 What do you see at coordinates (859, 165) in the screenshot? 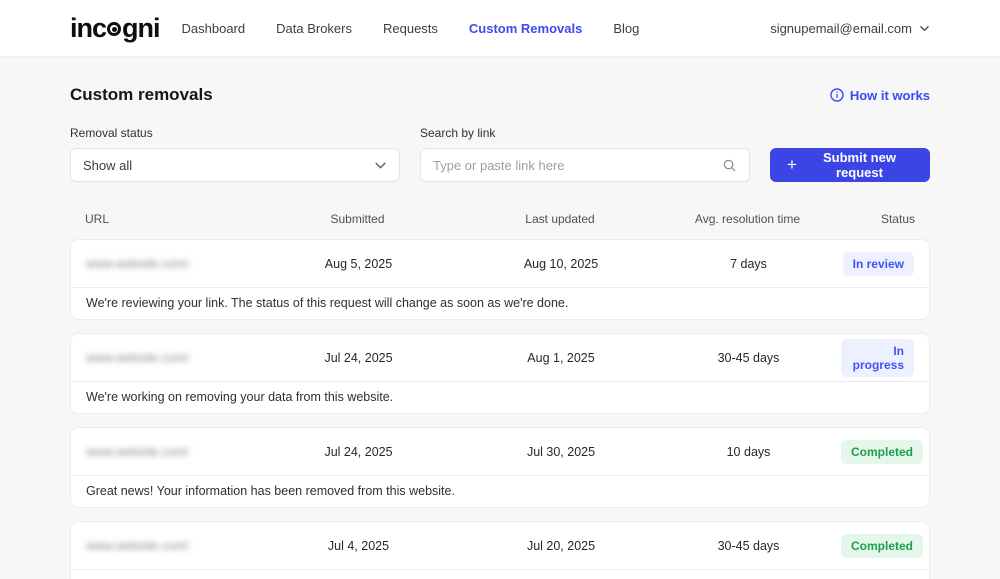
I see `submit-new-request-label: Submit new request` at bounding box center [859, 165].